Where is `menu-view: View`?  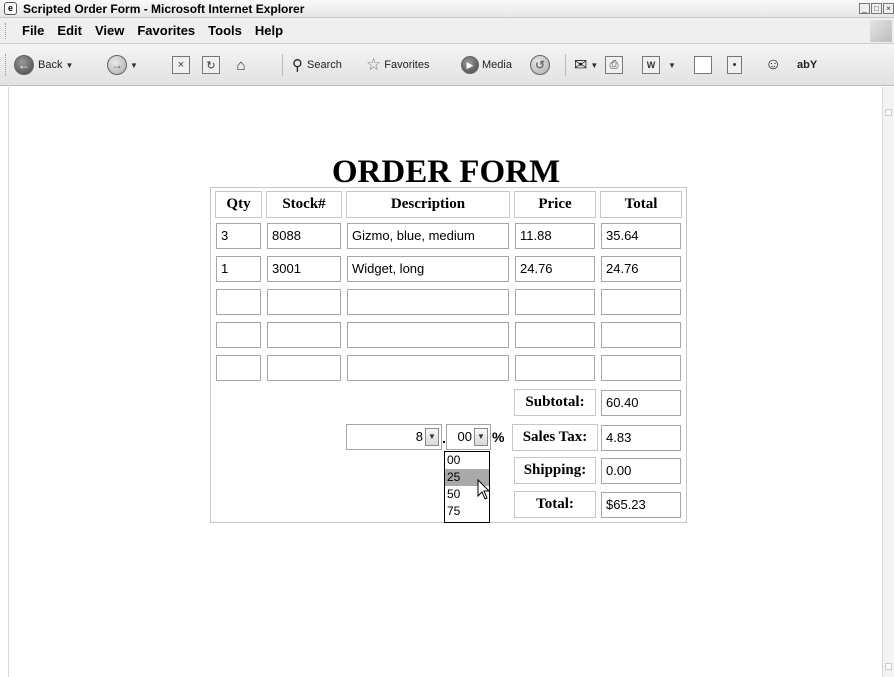
menu-view: View is located at coordinates (109, 30).